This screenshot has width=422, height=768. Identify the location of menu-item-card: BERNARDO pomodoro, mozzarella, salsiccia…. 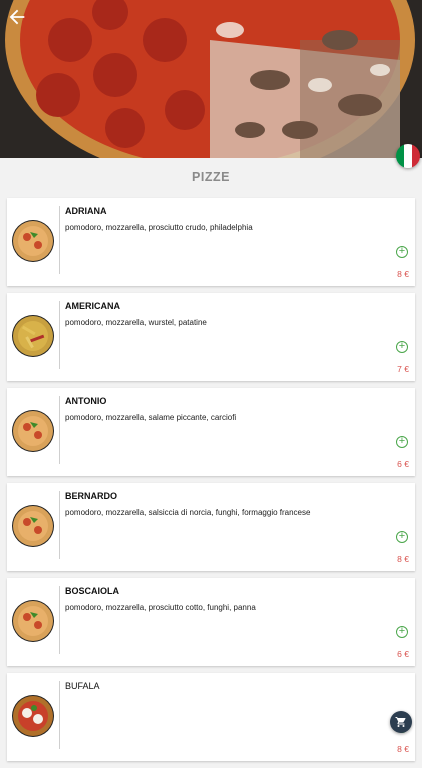
(211, 527).